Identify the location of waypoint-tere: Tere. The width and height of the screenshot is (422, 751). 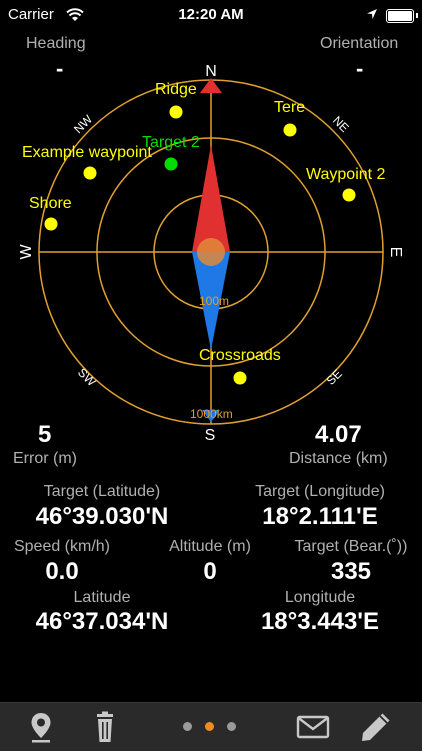
(289, 118).